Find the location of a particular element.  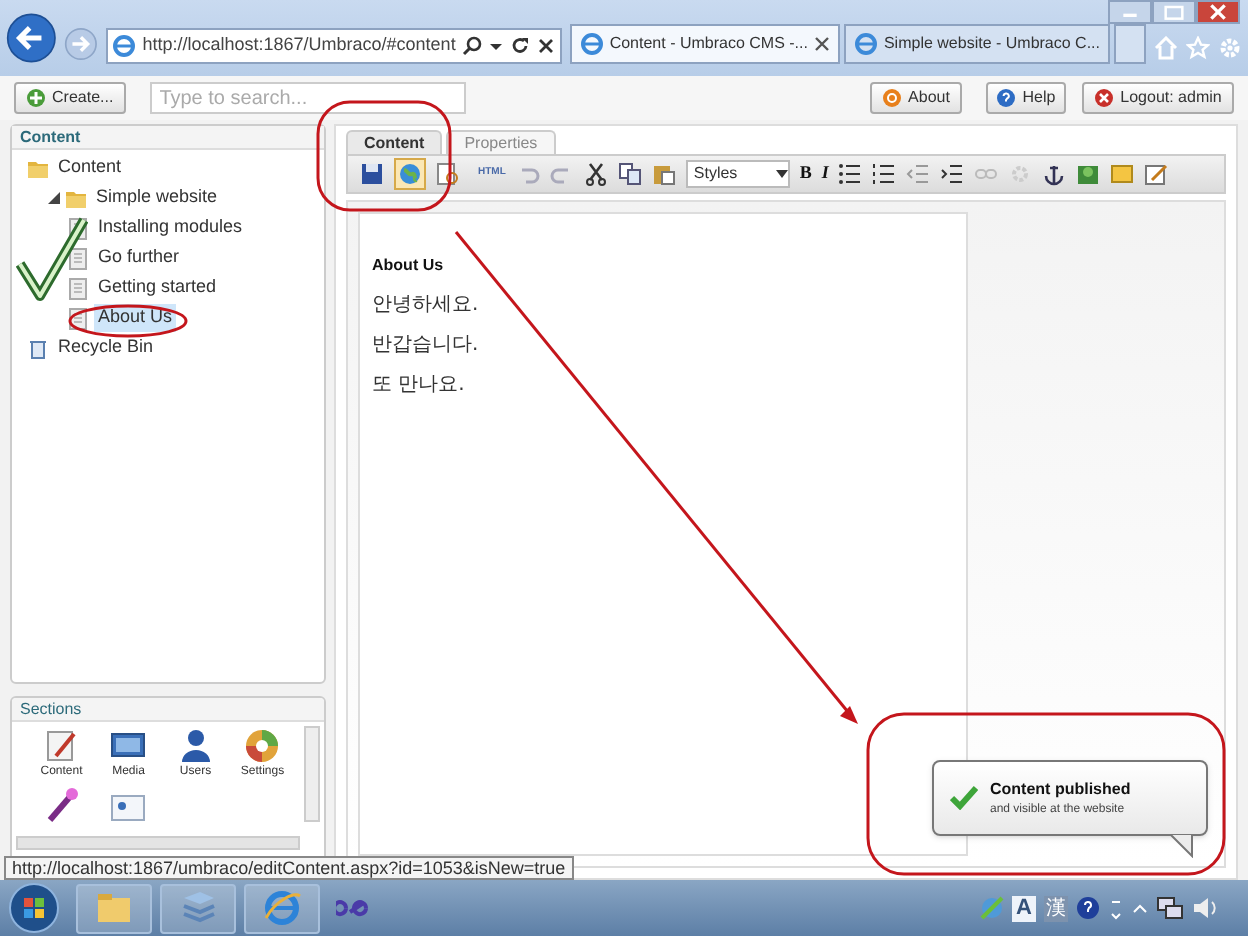

logout-button: Logout: admin is located at coordinates (1158, 98).